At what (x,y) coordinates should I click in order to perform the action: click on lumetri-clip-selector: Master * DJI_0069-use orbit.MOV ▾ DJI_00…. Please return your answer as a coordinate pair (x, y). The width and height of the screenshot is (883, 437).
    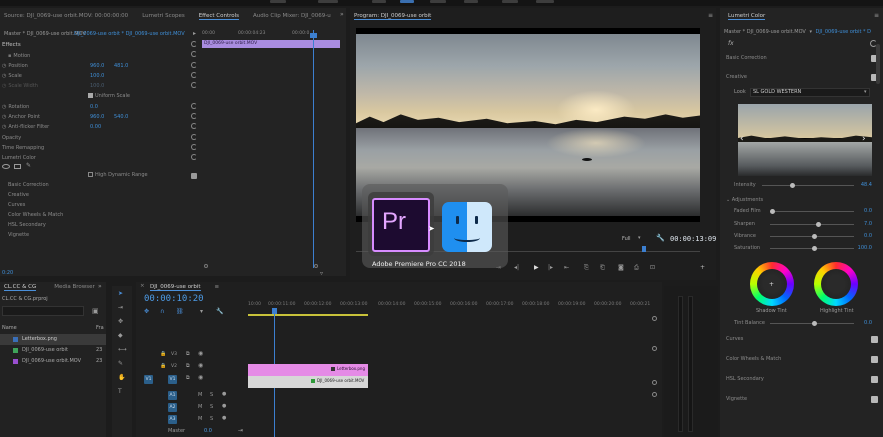
    Looking at the image, I should click on (802, 32).